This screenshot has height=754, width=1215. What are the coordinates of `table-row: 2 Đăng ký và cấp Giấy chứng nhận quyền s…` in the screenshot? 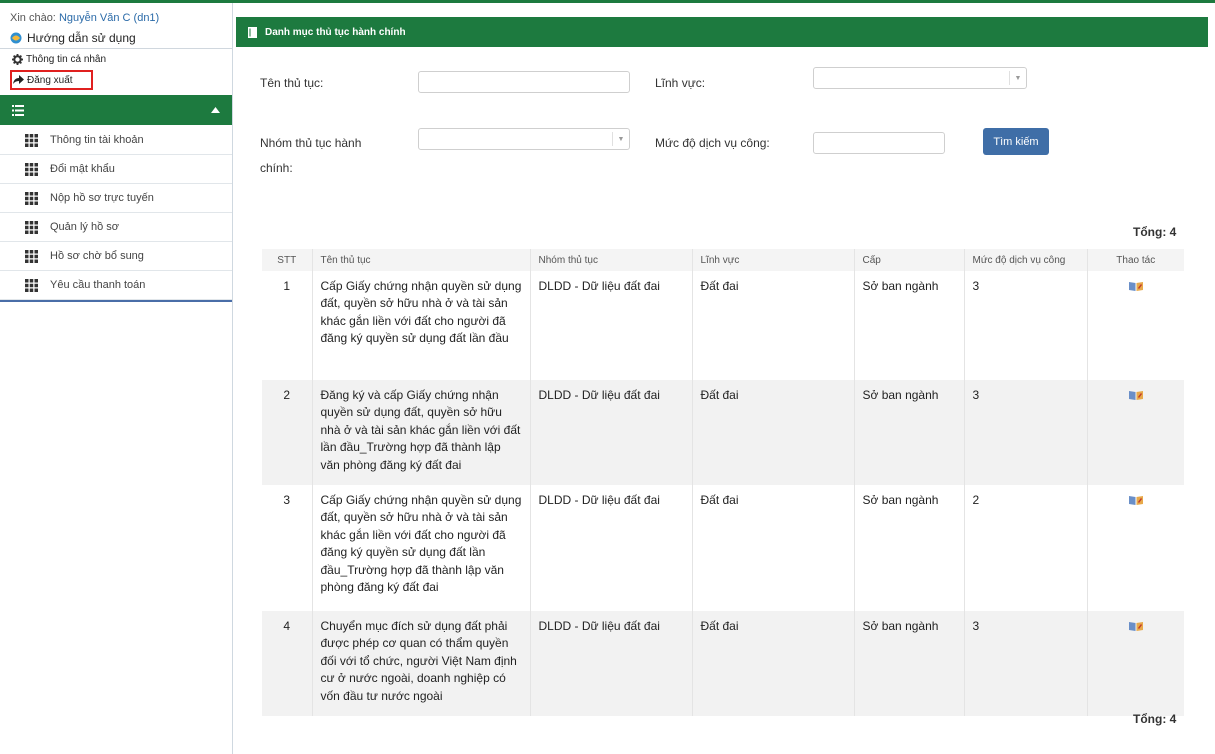 It's located at (723, 432).